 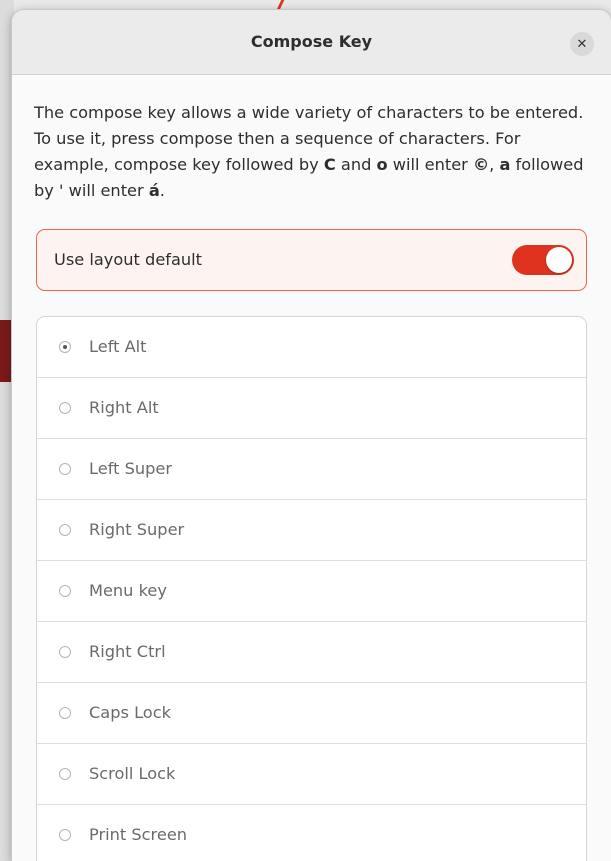 I want to click on description-key-o: o, so click(x=382, y=164).